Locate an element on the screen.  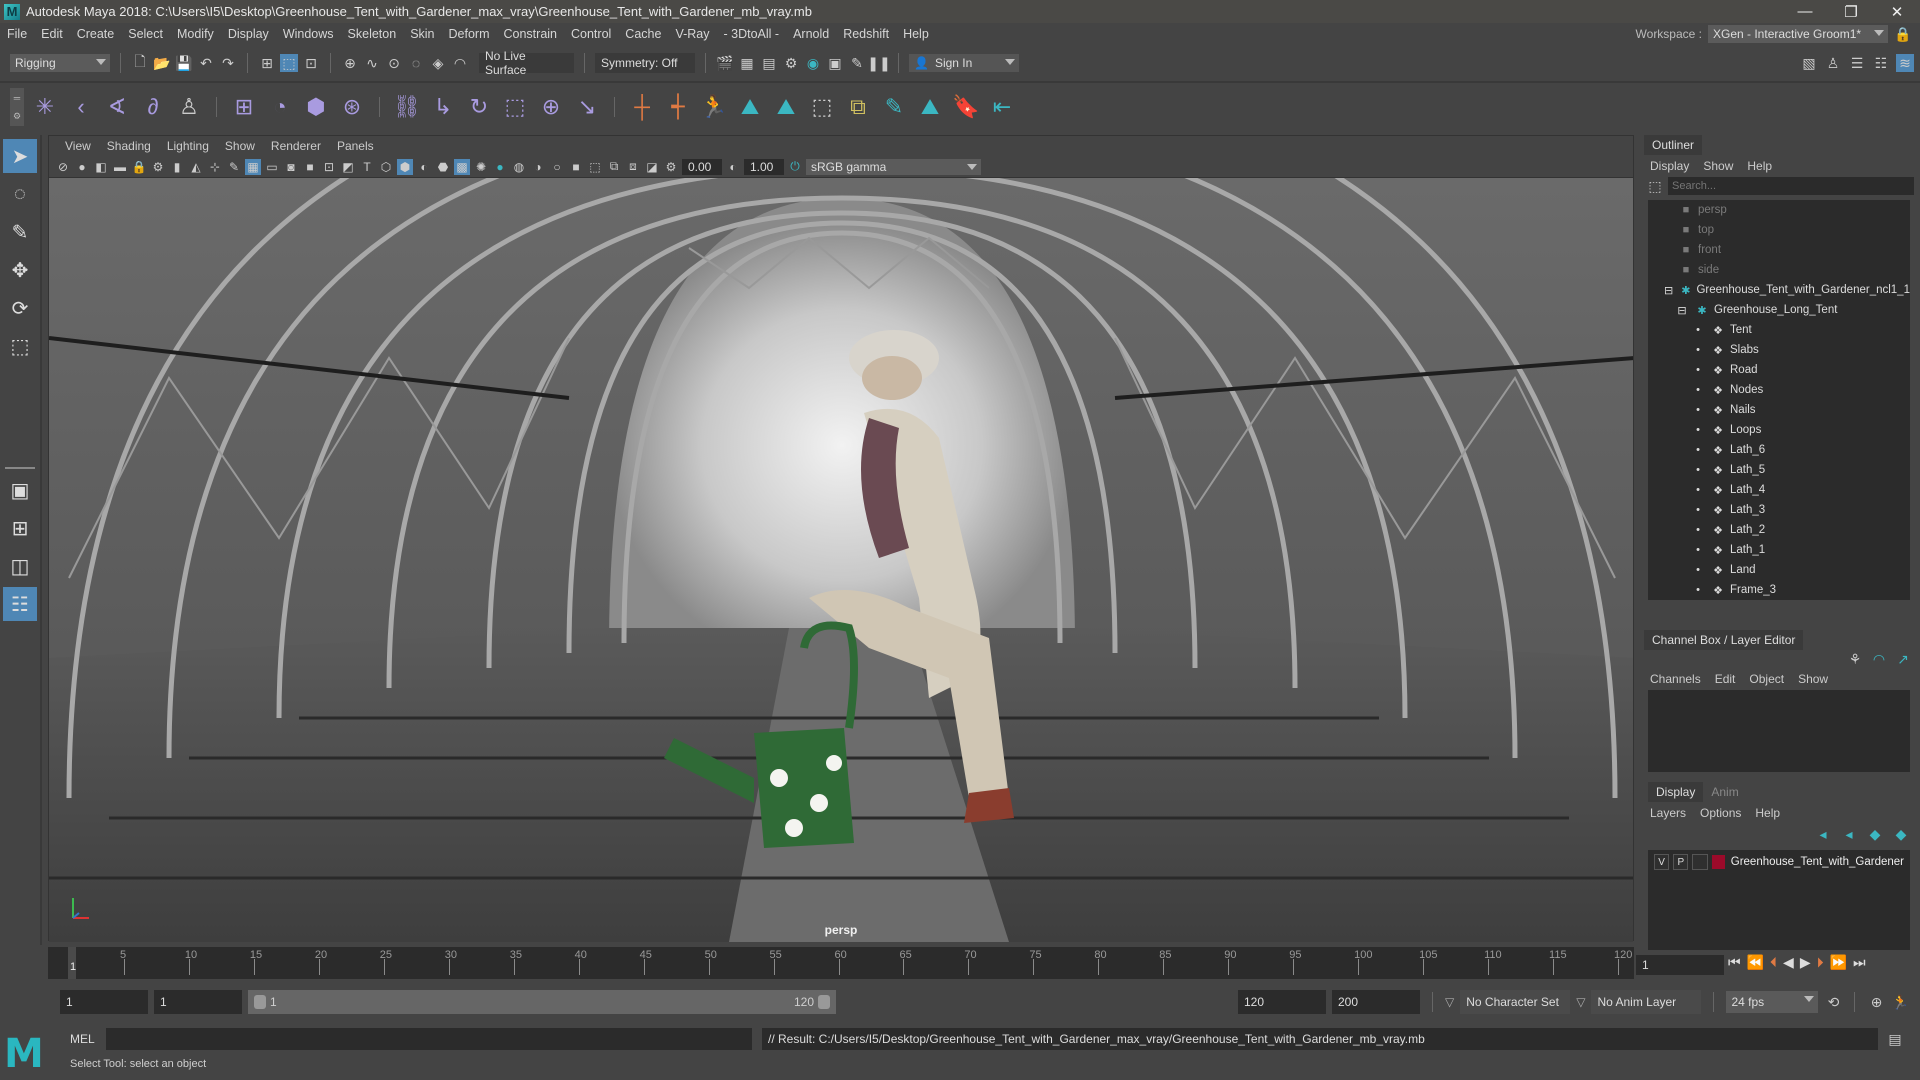
menu-cache: Cache is located at coordinates (643, 34).